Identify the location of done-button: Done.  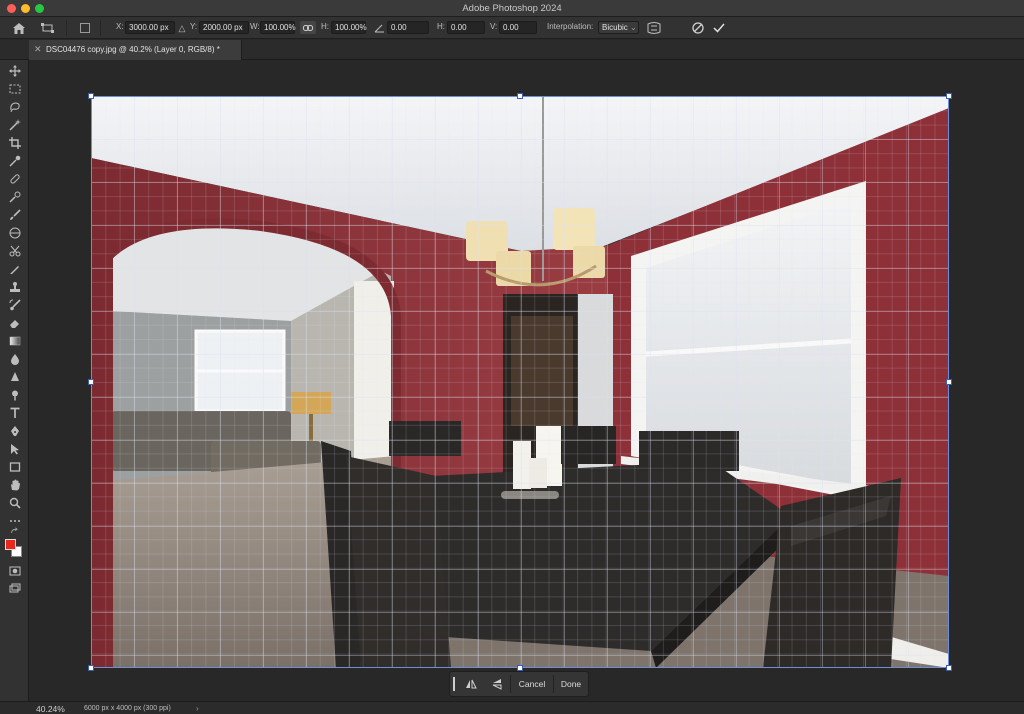
(571, 684).